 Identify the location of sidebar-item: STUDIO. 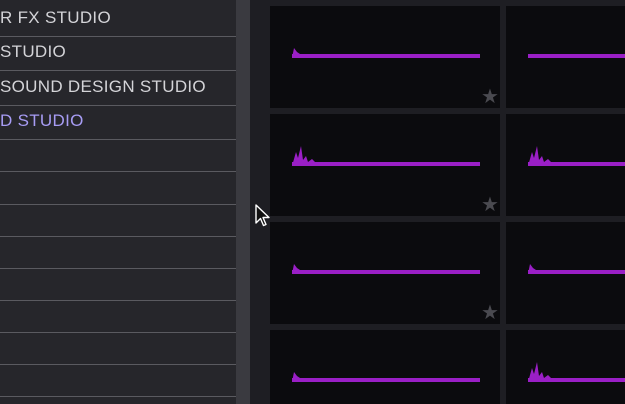
(118, 53).